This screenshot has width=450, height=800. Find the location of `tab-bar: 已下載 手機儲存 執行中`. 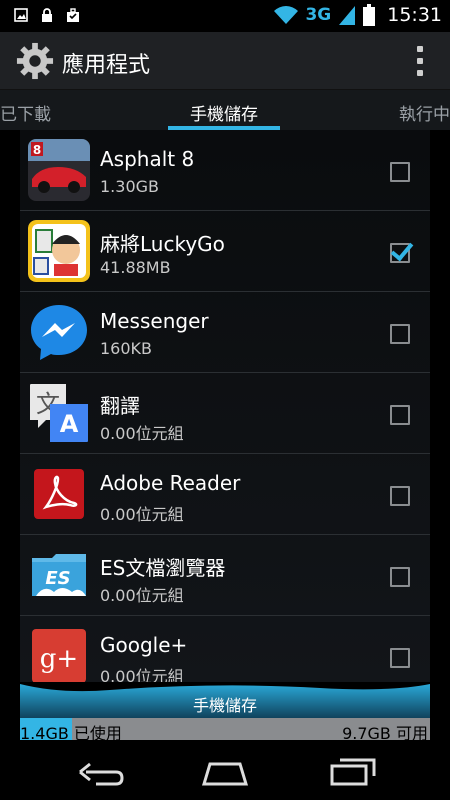

tab-bar: 已下載 手機儲存 執行中 is located at coordinates (225, 110).